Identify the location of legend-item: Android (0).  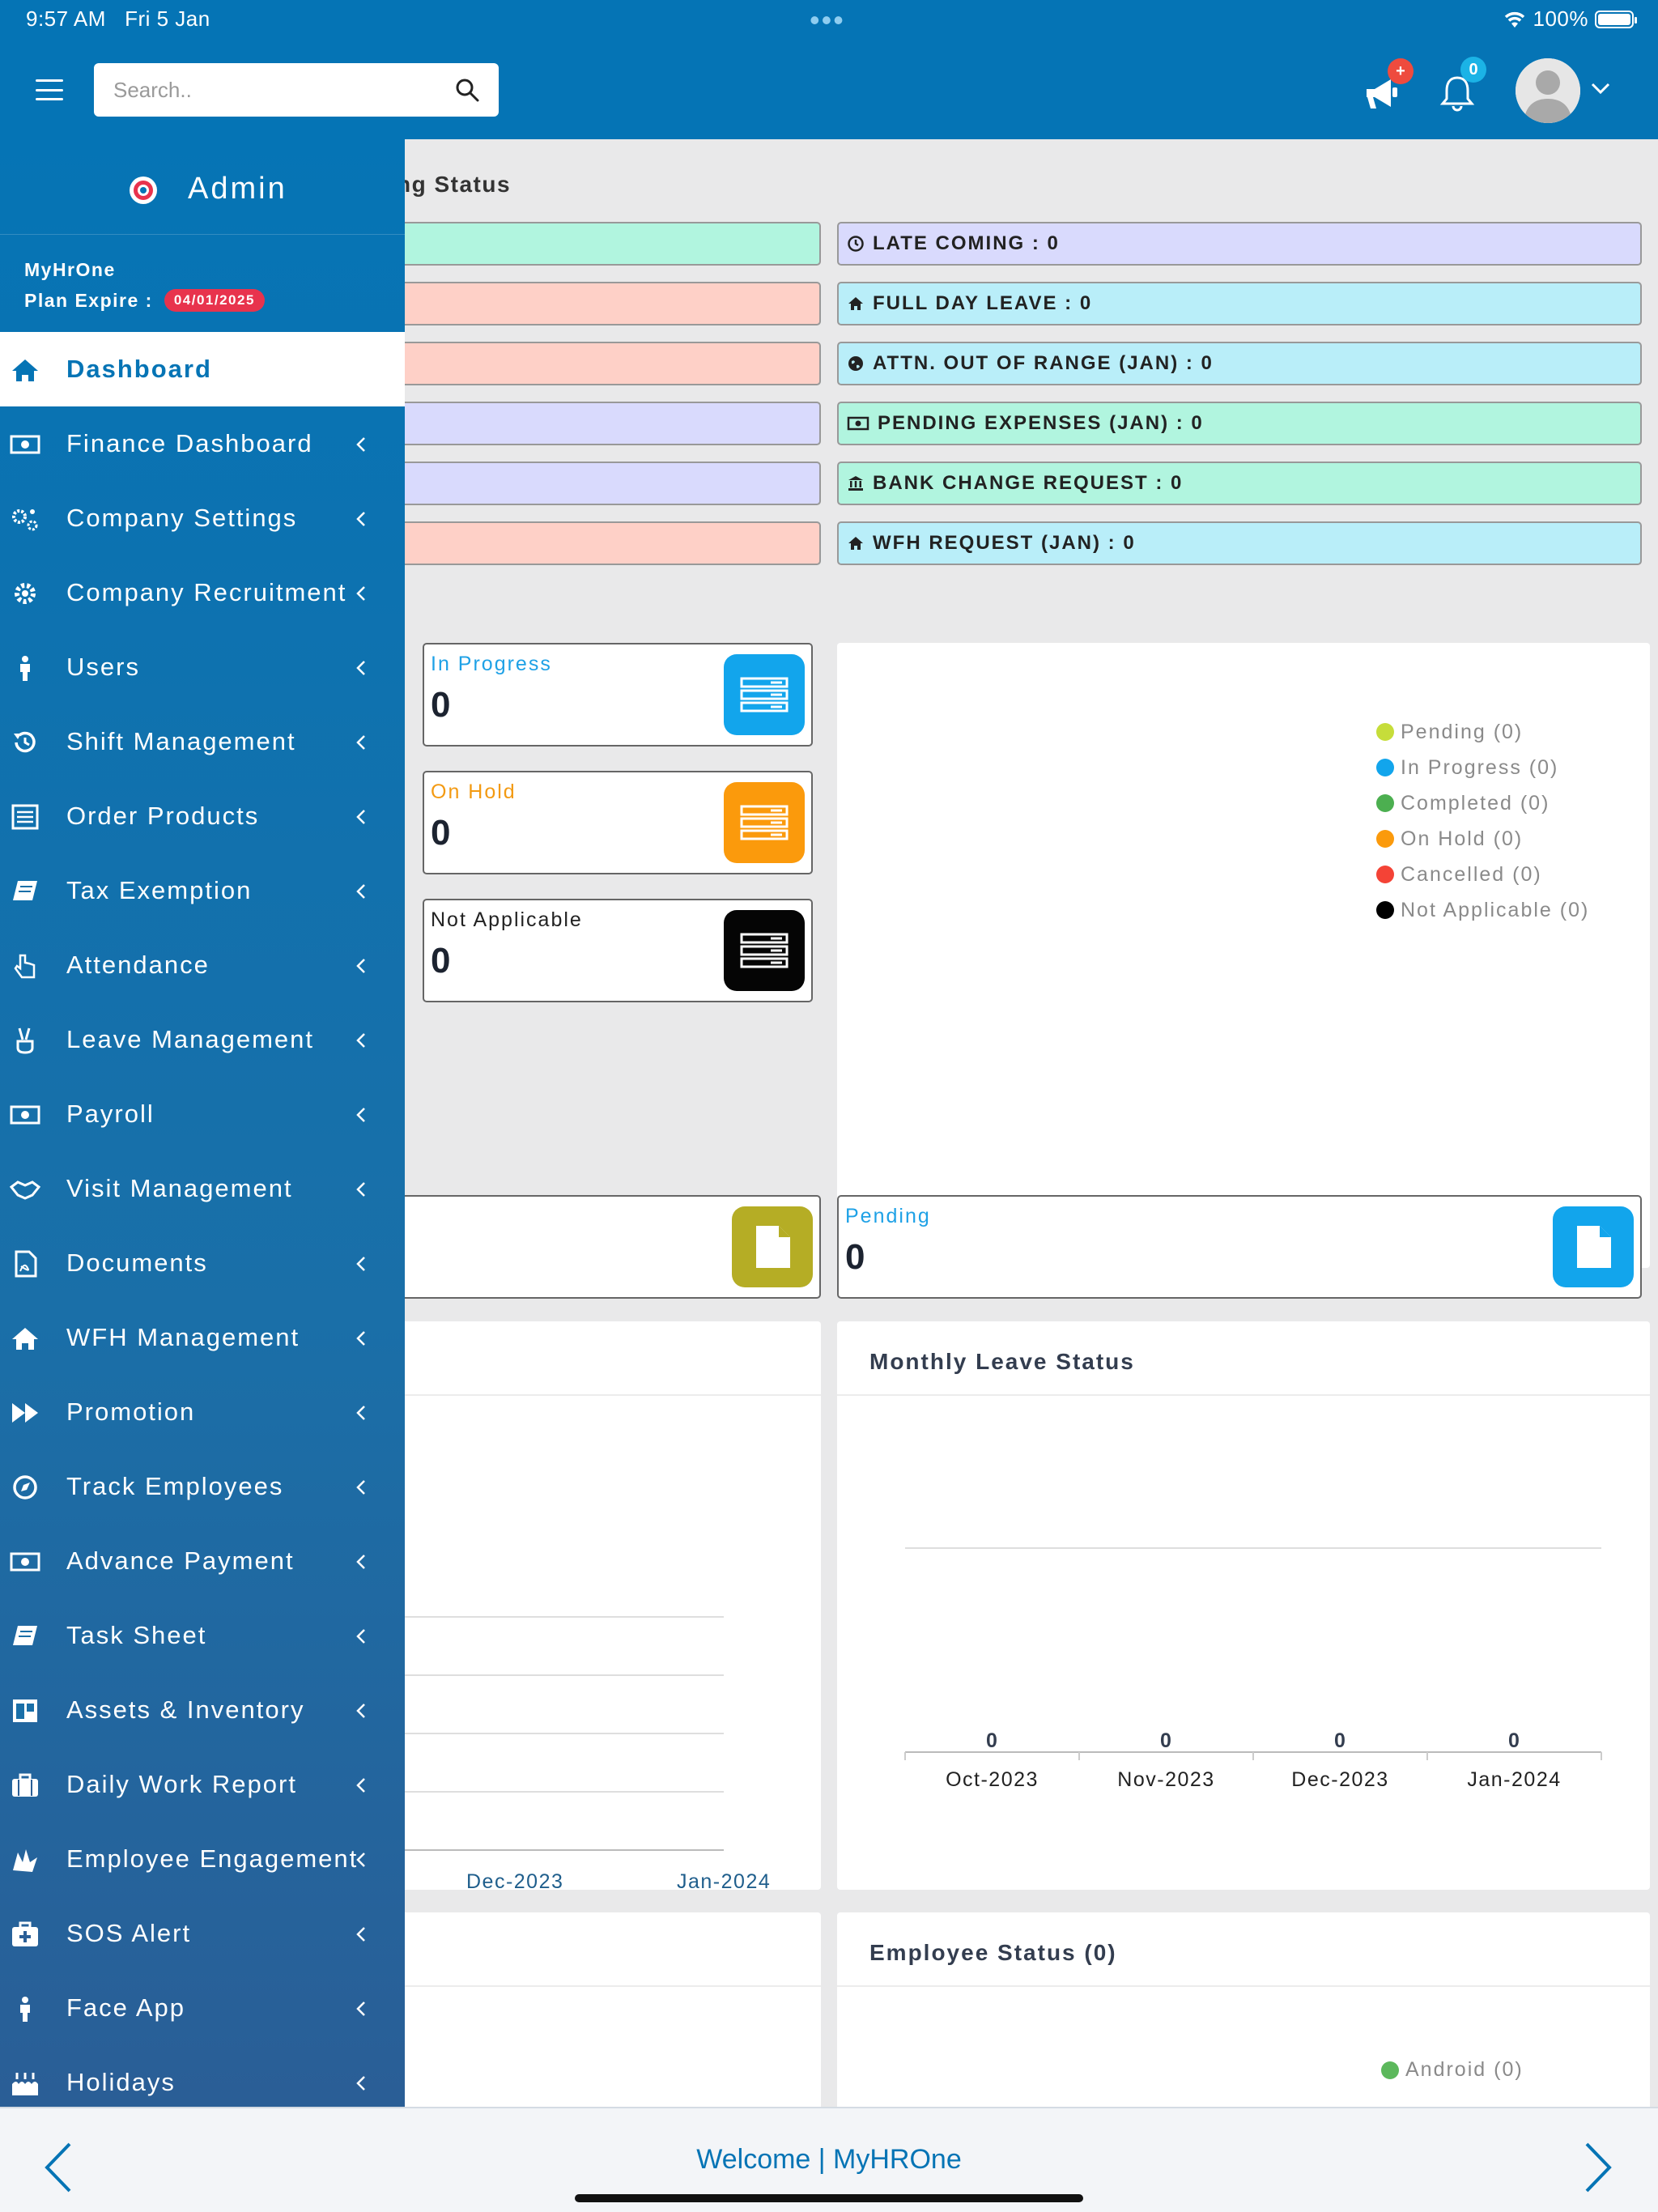
(1452, 2070).